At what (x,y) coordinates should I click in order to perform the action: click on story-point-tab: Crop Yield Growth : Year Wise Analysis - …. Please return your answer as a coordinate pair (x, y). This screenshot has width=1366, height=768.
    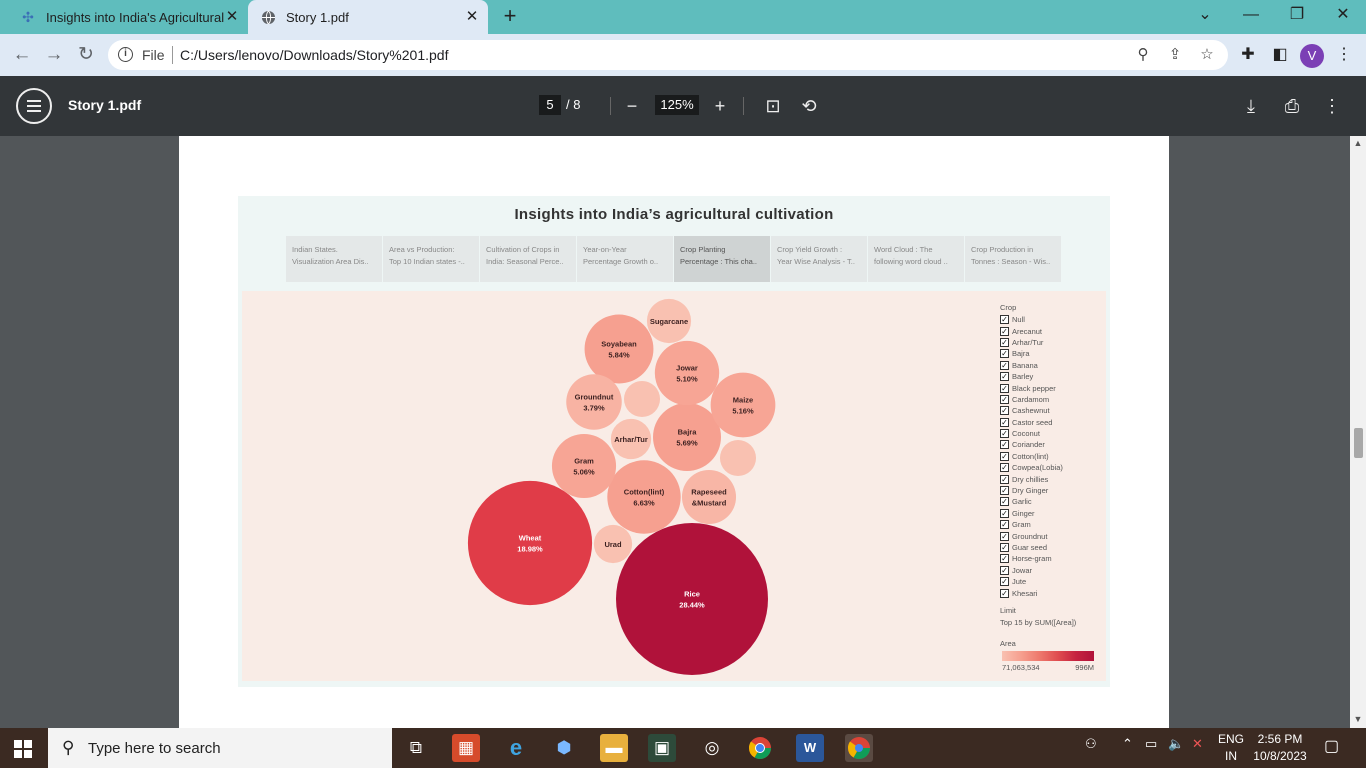
    Looking at the image, I should click on (819, 259).